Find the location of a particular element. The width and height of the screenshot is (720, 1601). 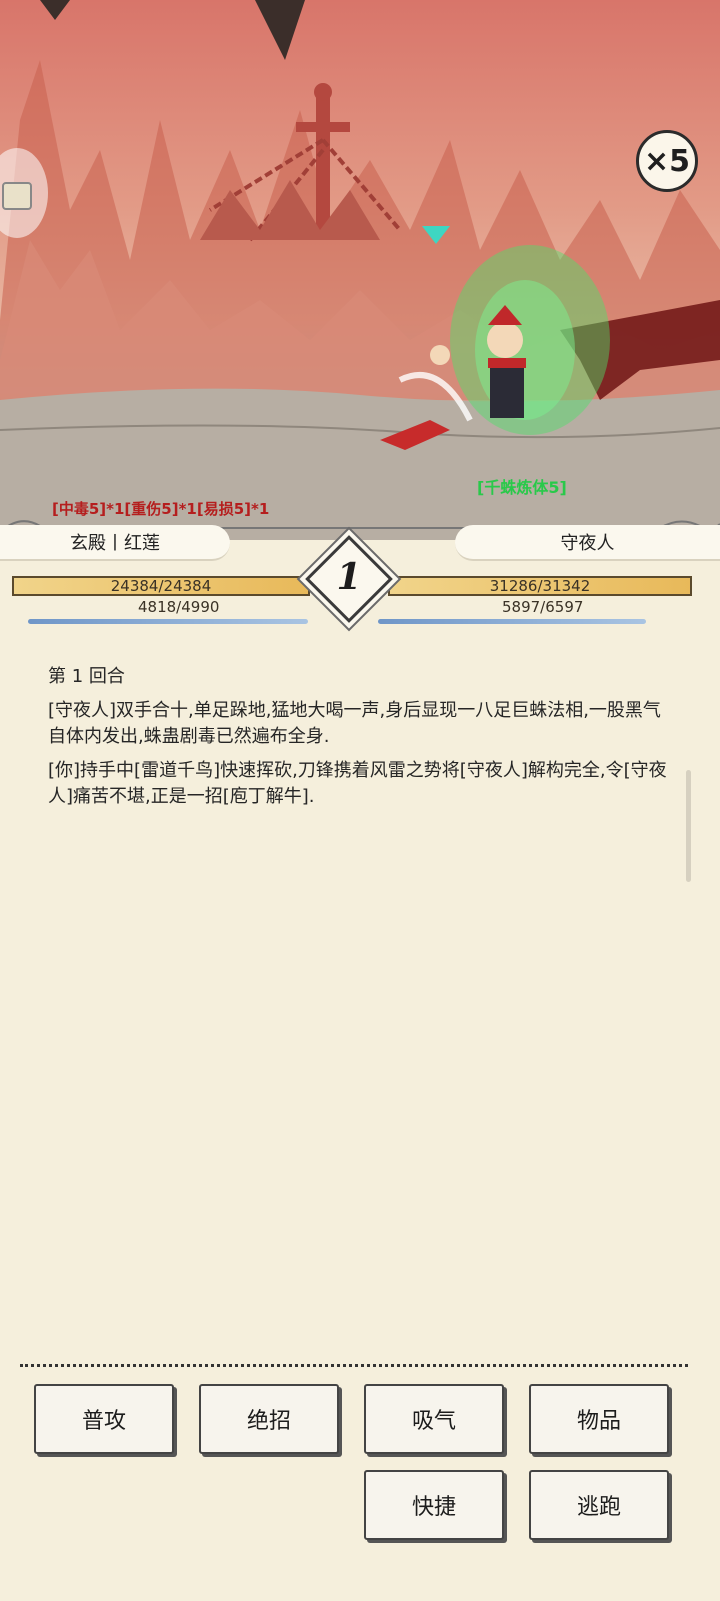

breathe-button-label: 吸气 is located at coordinates (433, 1421).